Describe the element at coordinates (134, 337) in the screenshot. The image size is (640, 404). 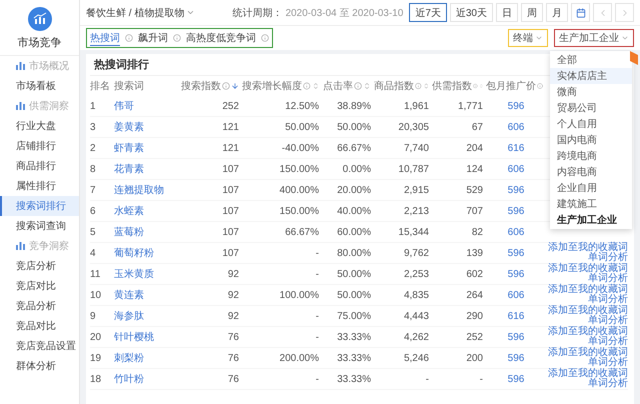
I see `keyword-link: 针叶樱桃` at that location.